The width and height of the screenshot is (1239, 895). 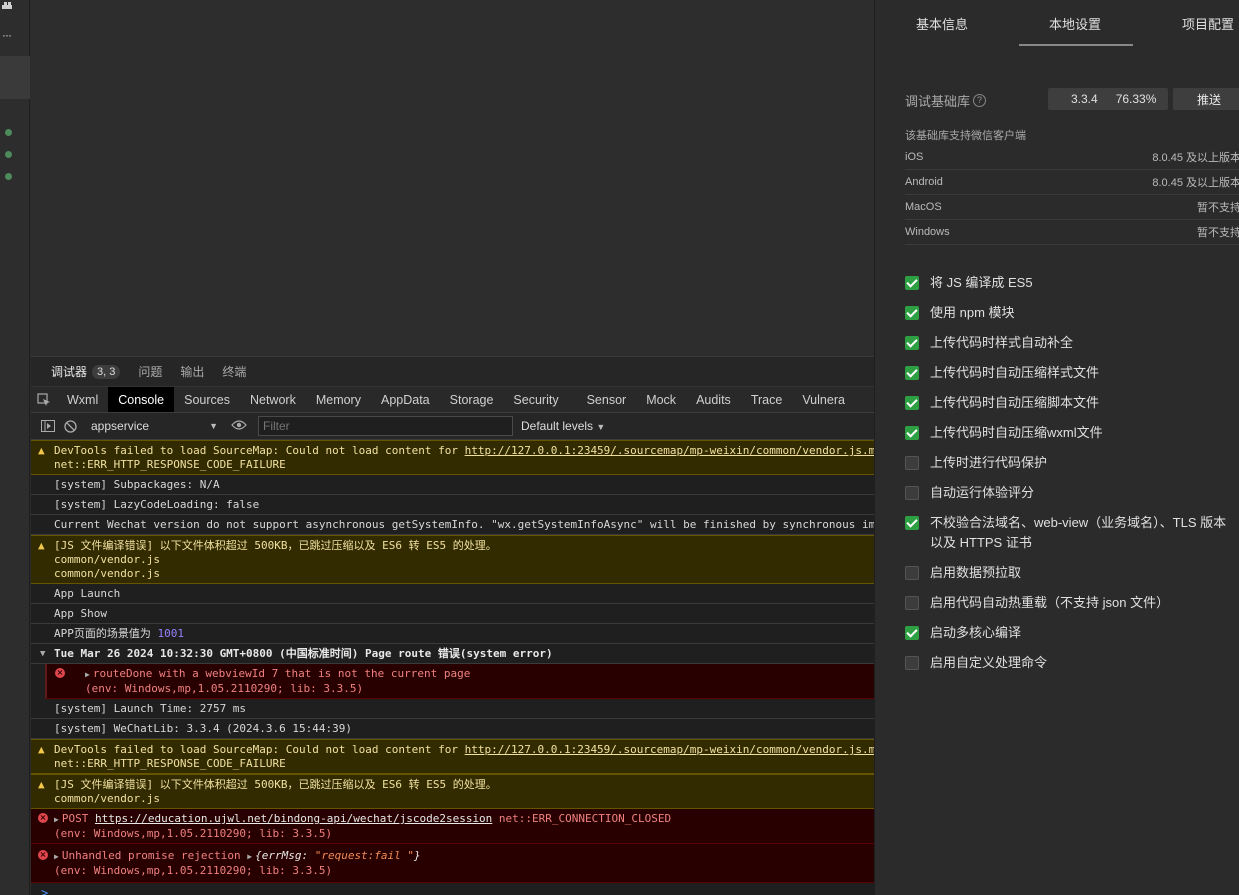 What do you see at coordinates (557, 426) in the screenshot?
I see `log-levels-label: Default levels` at bounding box center [557, 426].